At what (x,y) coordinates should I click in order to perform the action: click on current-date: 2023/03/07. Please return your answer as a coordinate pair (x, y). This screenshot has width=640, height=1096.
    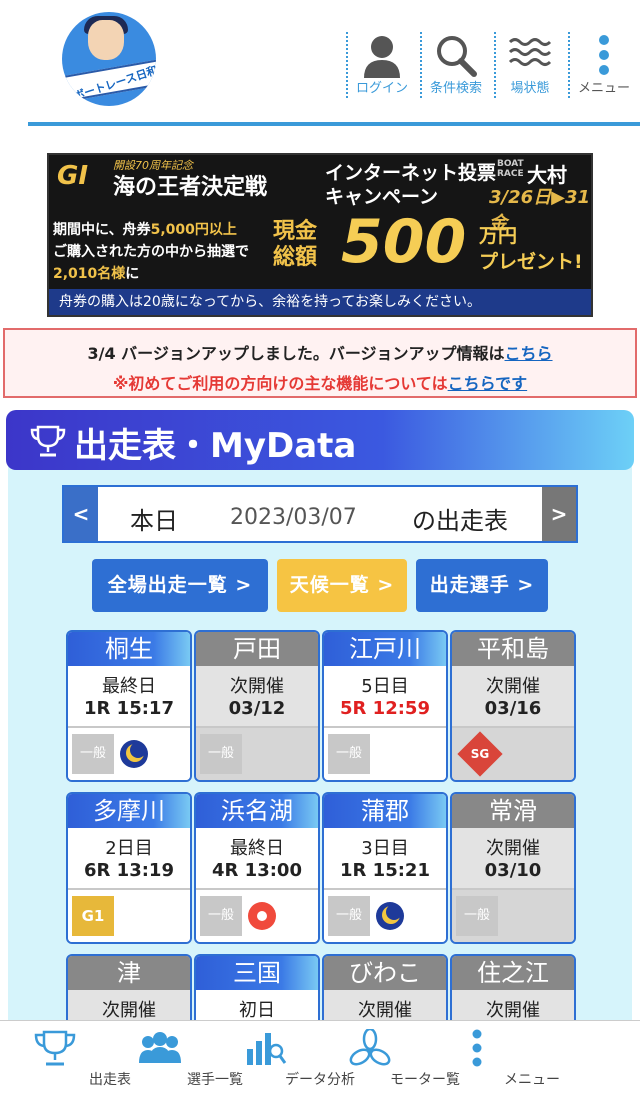
    Looking at the image, I should click on (293, 517).